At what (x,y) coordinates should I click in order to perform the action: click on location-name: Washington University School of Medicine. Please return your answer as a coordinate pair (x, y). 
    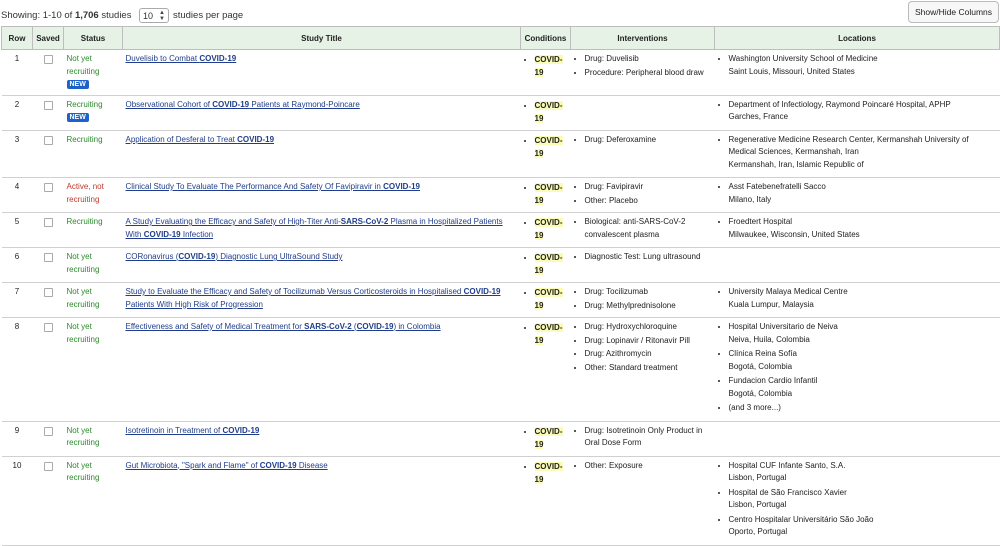
    Looking at the image, I should click on (803, 58).